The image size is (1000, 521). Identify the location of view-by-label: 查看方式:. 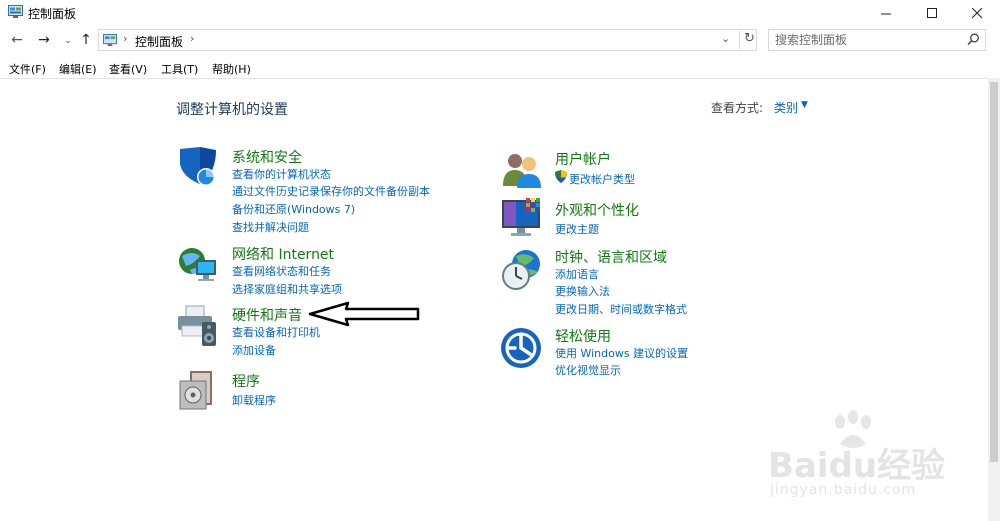
(737, 108).